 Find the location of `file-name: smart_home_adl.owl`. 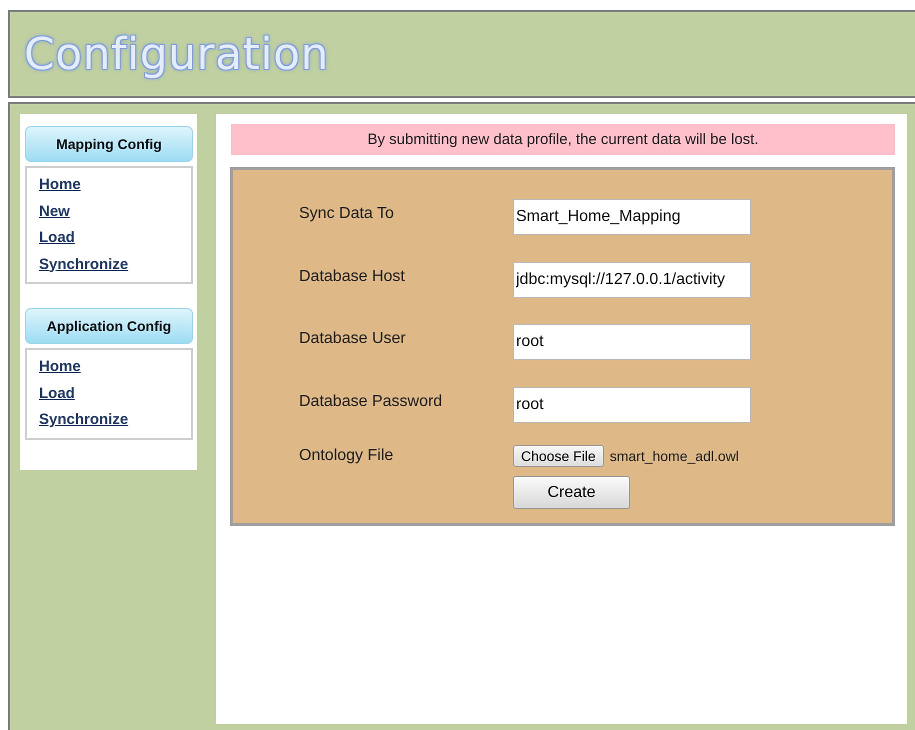

file-name: smart_home_adl.owl is located at coordinates (674, 456).